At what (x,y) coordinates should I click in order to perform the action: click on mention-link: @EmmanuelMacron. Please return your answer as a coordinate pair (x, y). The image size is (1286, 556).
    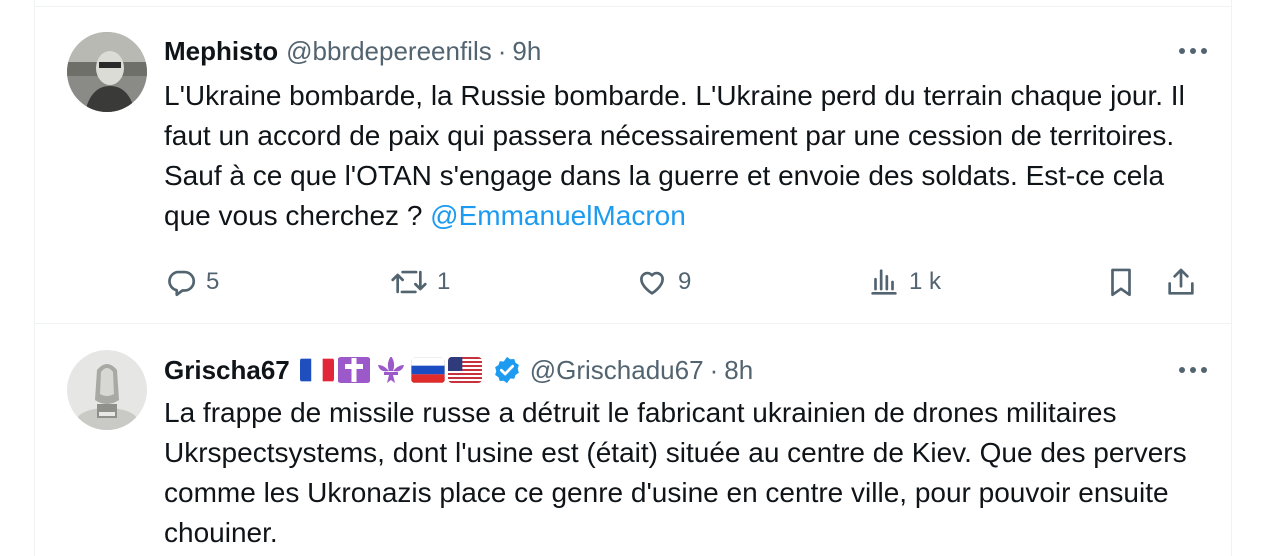
    Looking at the image, I should click on (558, 215).